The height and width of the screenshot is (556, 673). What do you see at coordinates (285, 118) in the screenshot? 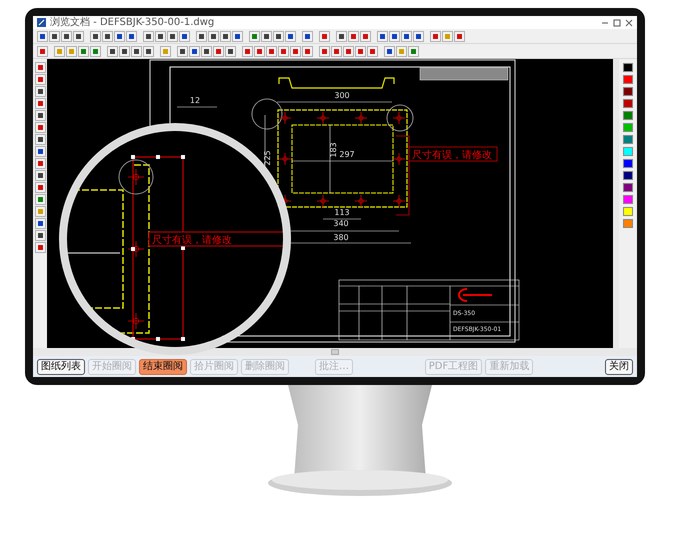
I see `hole-mark` at bounding box center [285, 118].